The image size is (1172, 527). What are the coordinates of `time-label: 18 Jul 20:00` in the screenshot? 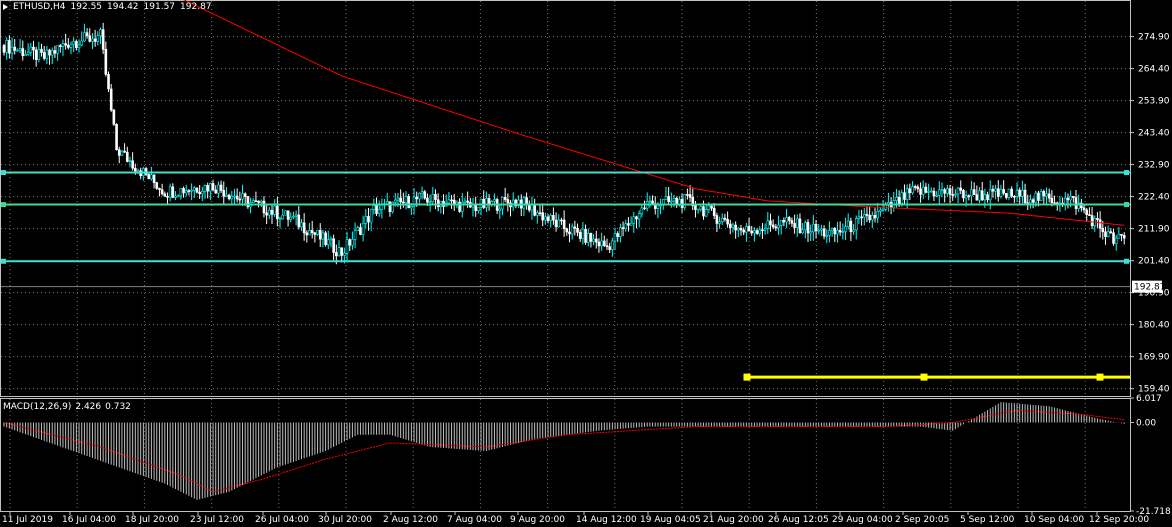 It's located at (152, 520).